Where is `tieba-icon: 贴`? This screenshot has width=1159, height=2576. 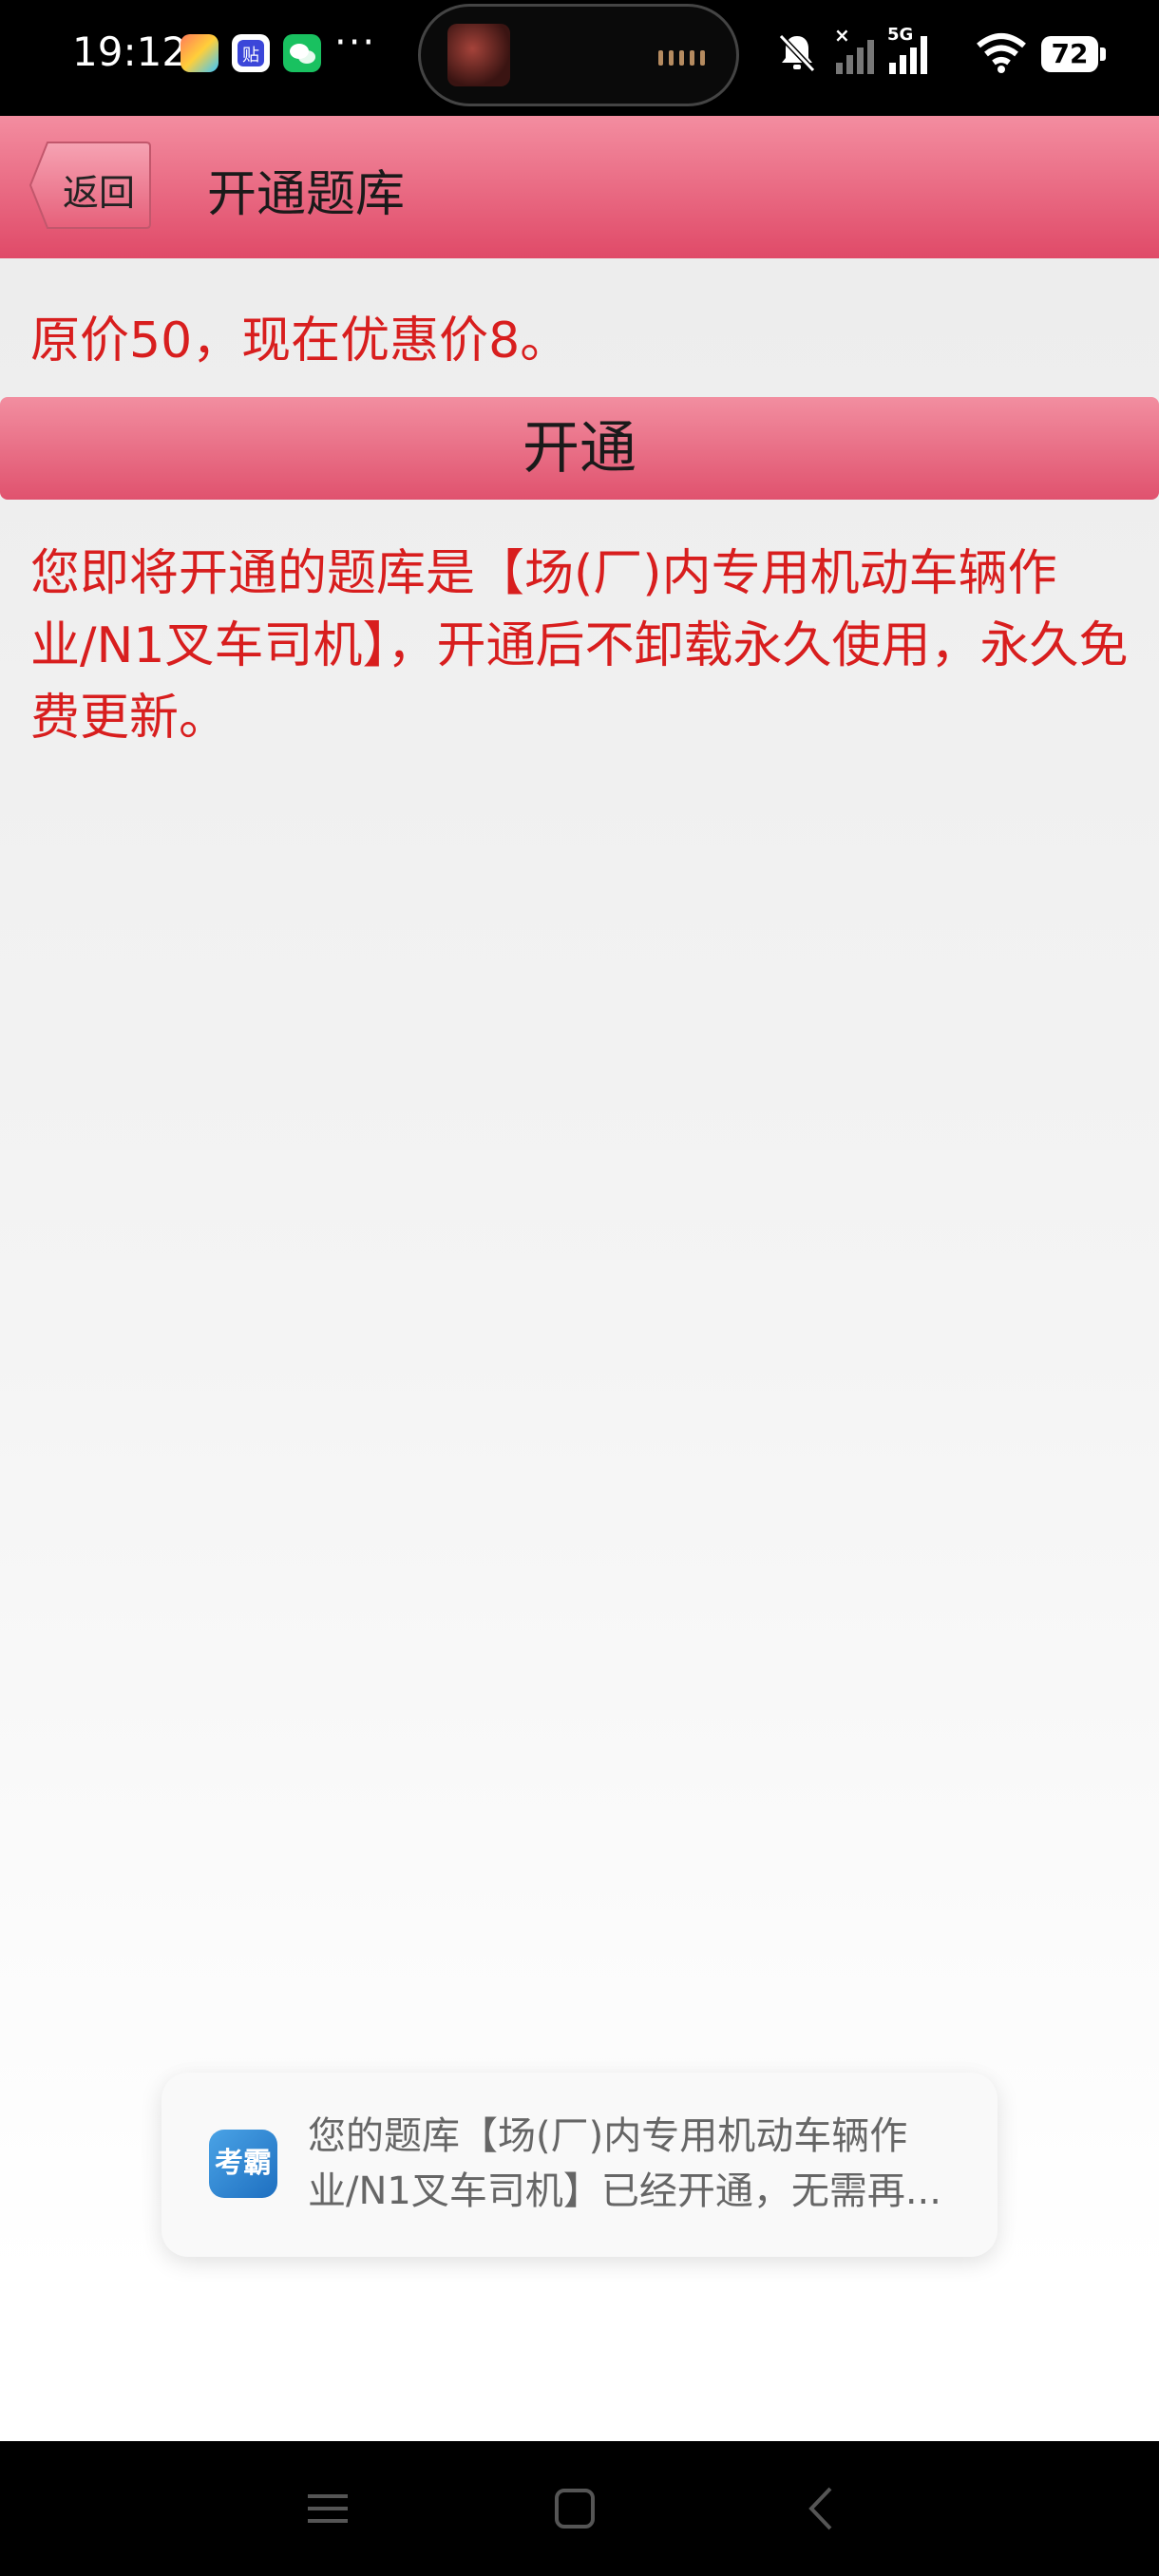 tieba-icon: 贴 is located at coordinates (251, 53).